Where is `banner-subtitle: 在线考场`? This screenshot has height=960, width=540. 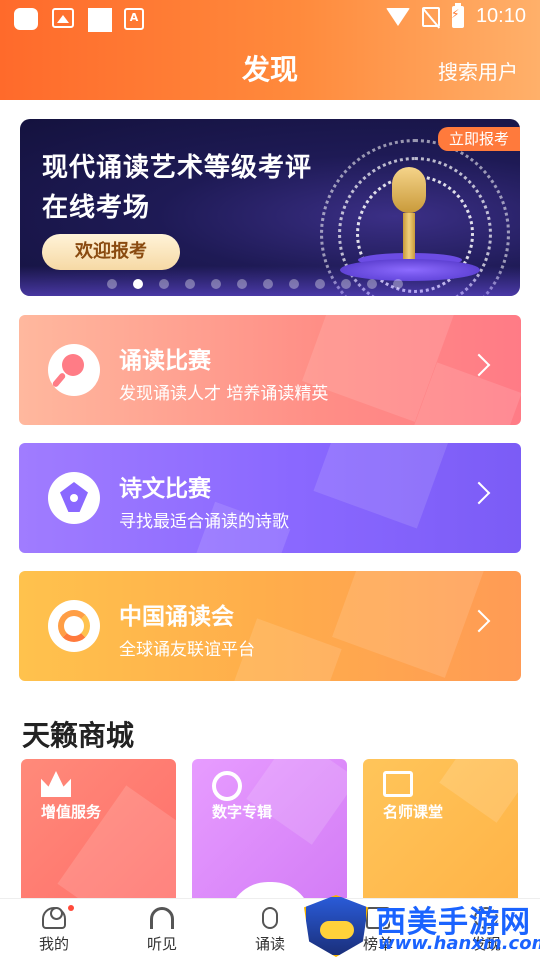 banner-subtitle: 在线考场 is located at coordinates (96, 208).